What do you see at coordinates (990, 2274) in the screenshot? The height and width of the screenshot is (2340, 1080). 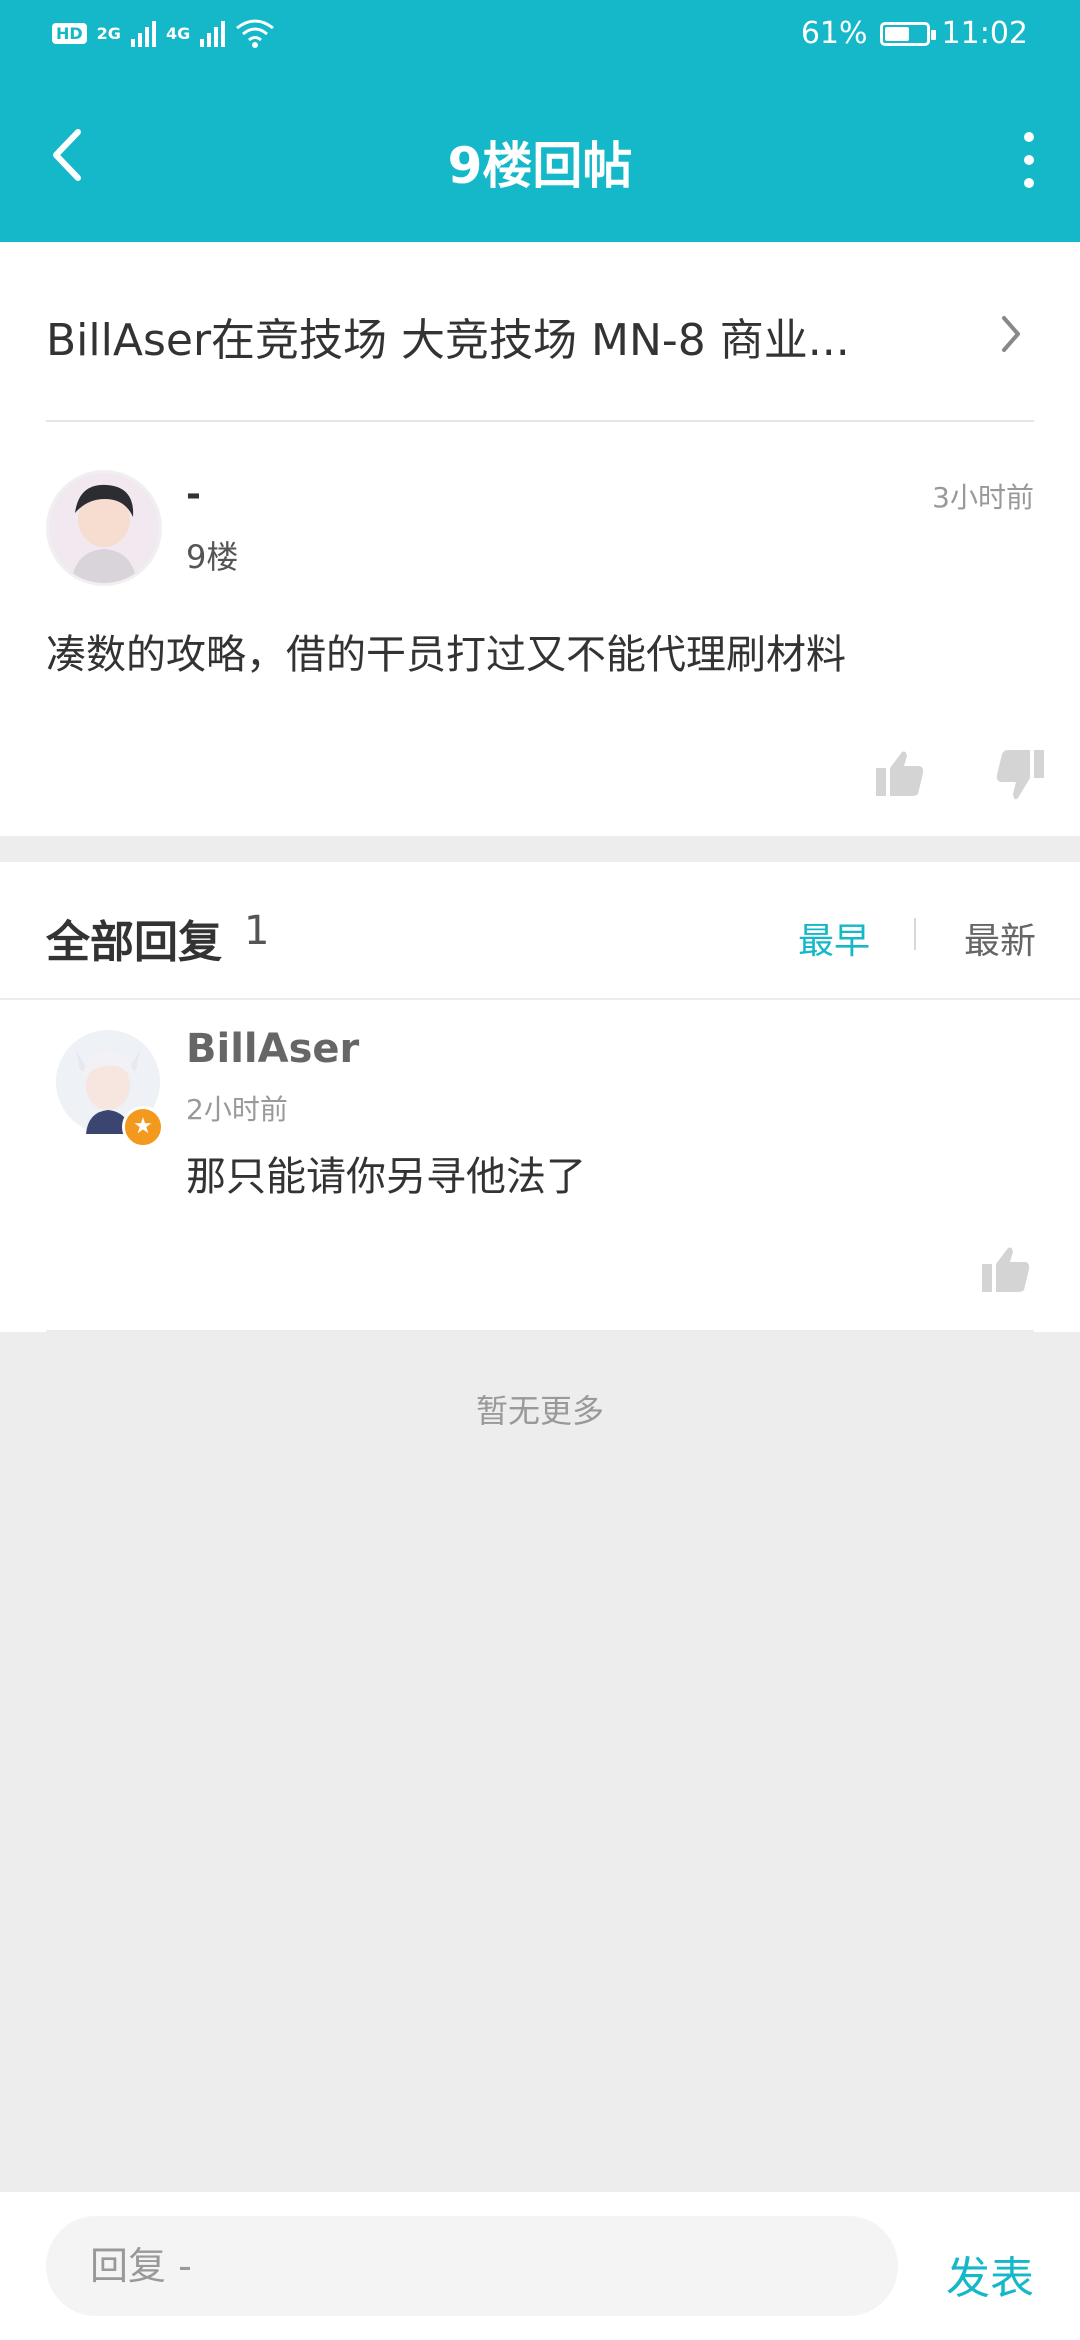 I see `send-button: 发表` at bounding box center [990, 2274].